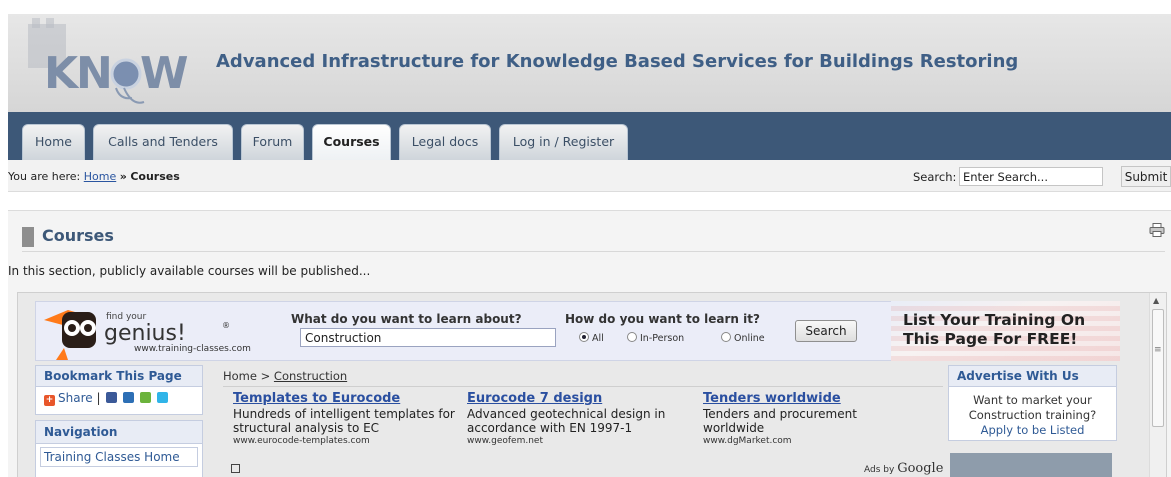 Image resolution: width=1171 pixels, height=477 pixels. What do you see at coordinates (62, 73) in the screenshot?
I see `logo-letter-k: K` at bounding box center [62, 73].